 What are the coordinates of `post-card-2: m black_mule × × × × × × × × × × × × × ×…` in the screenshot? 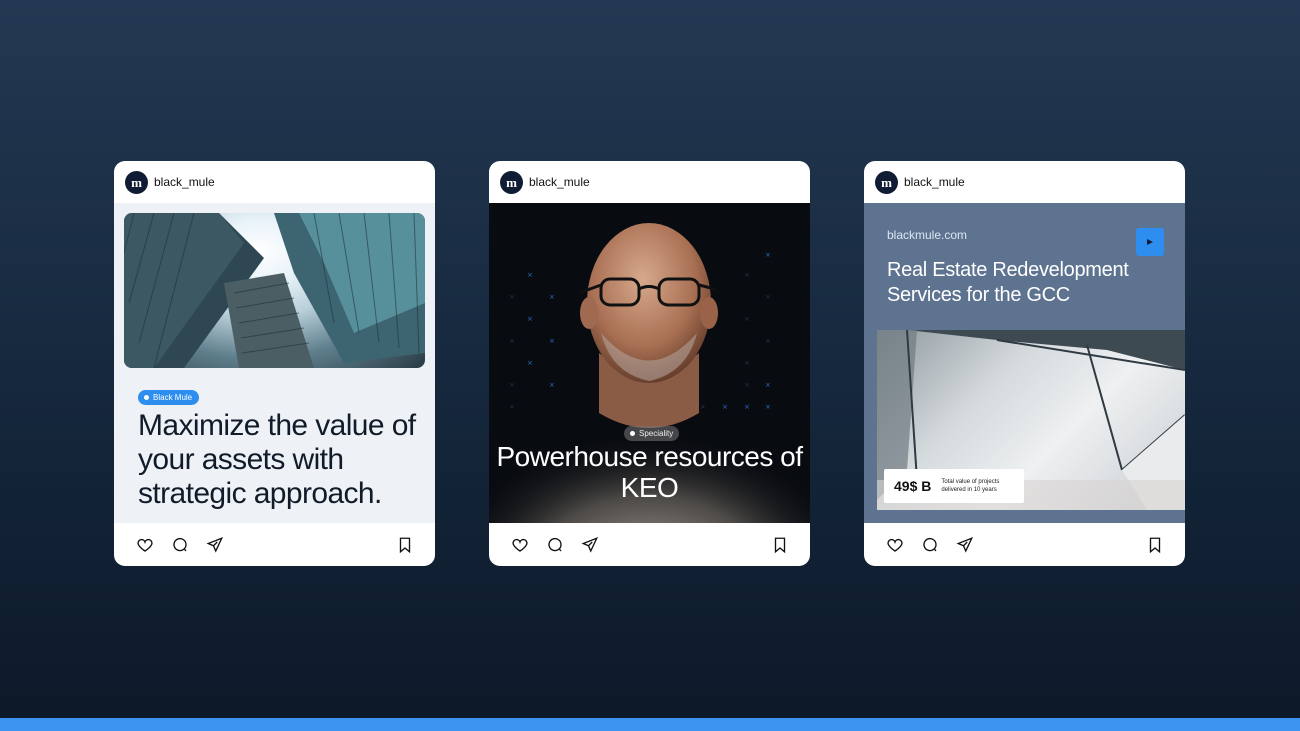 It's located at (649, 363).